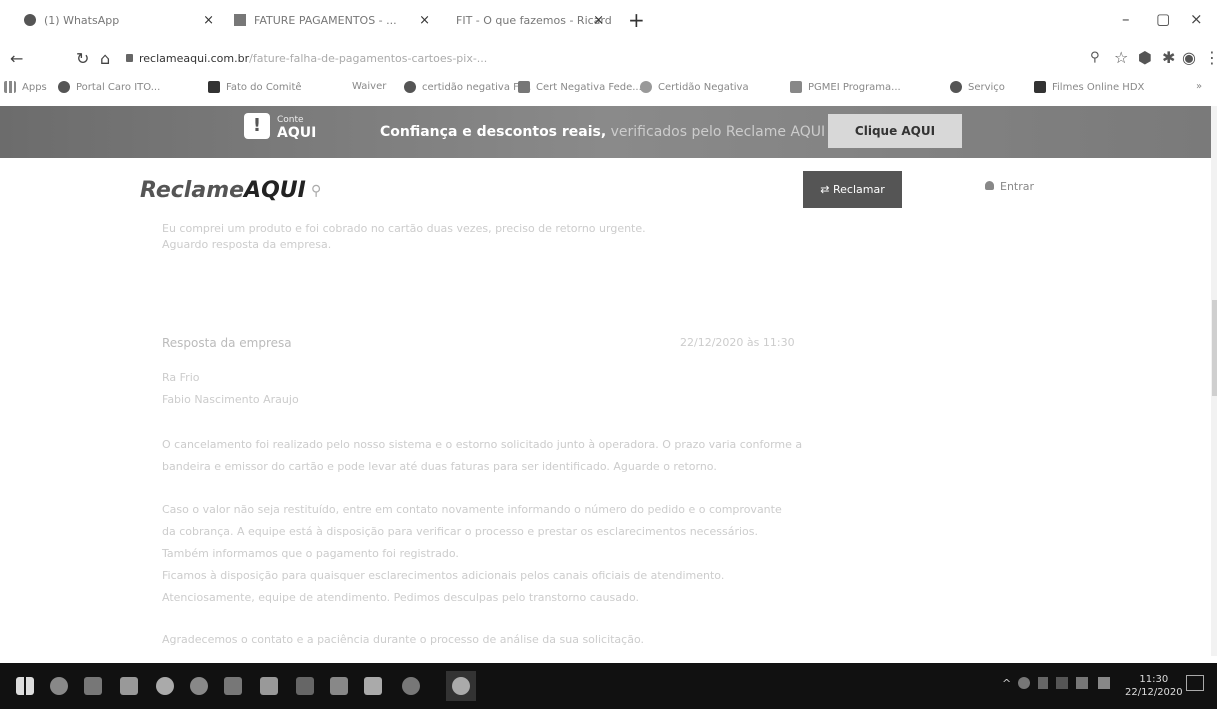 This screenshot has height=709, width=1217. I want to click on tab-fature: FATURE PAGAMENTOS - ... ×, so click(332, 20).